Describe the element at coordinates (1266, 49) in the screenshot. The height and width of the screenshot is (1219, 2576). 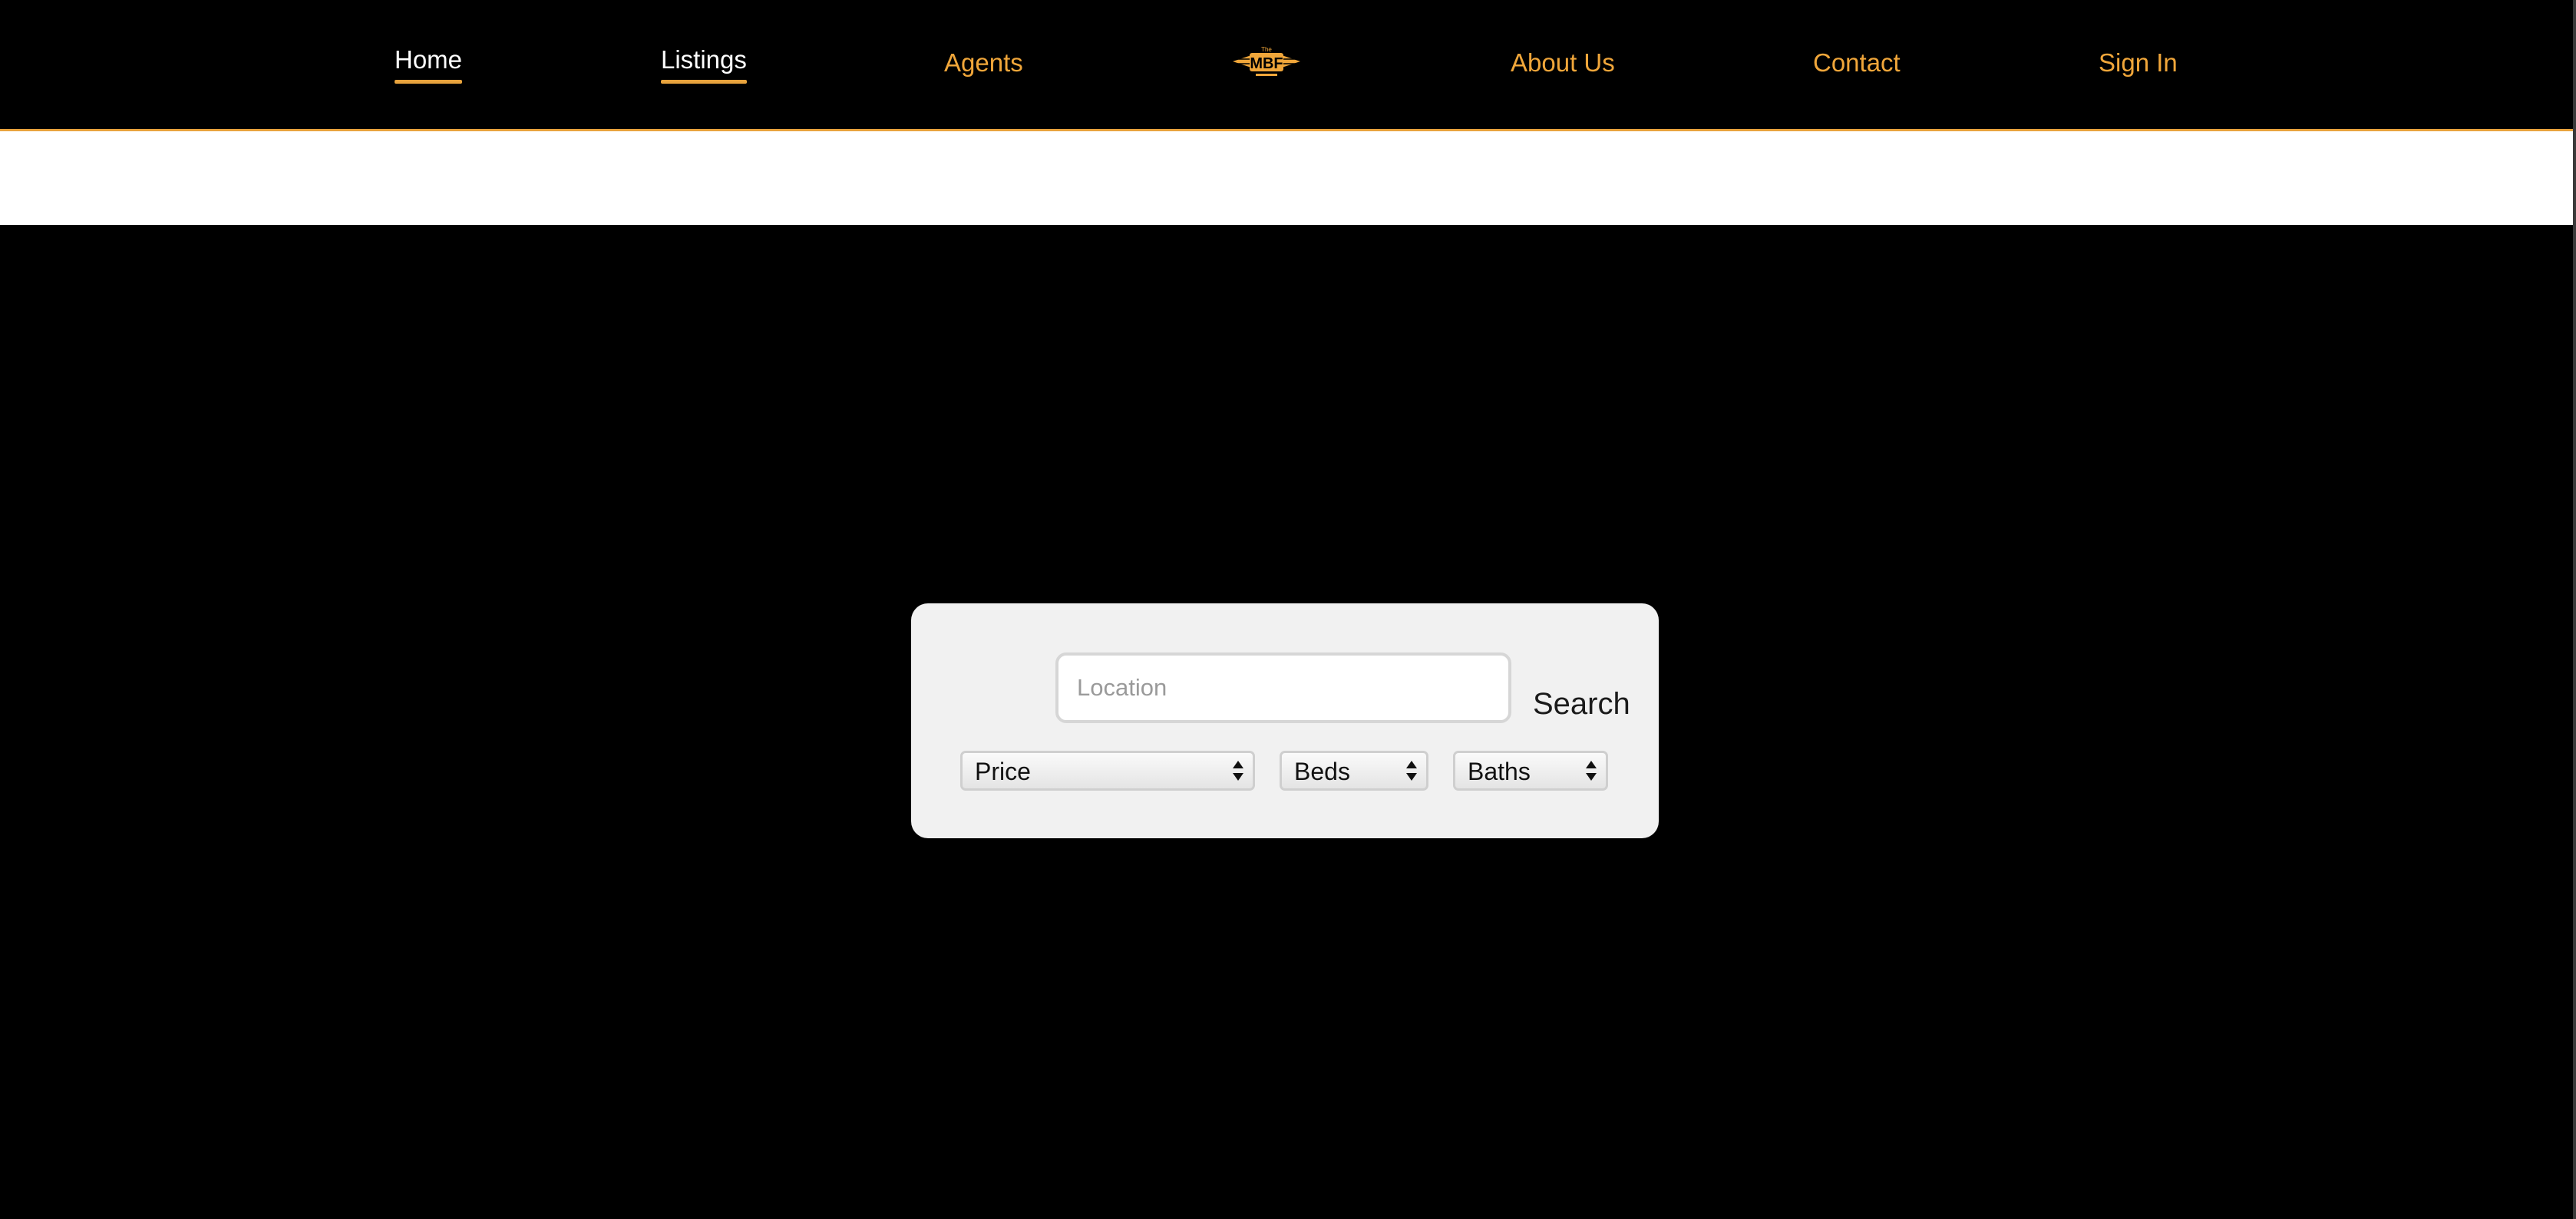
I see `logo-small-text: The` at that location.